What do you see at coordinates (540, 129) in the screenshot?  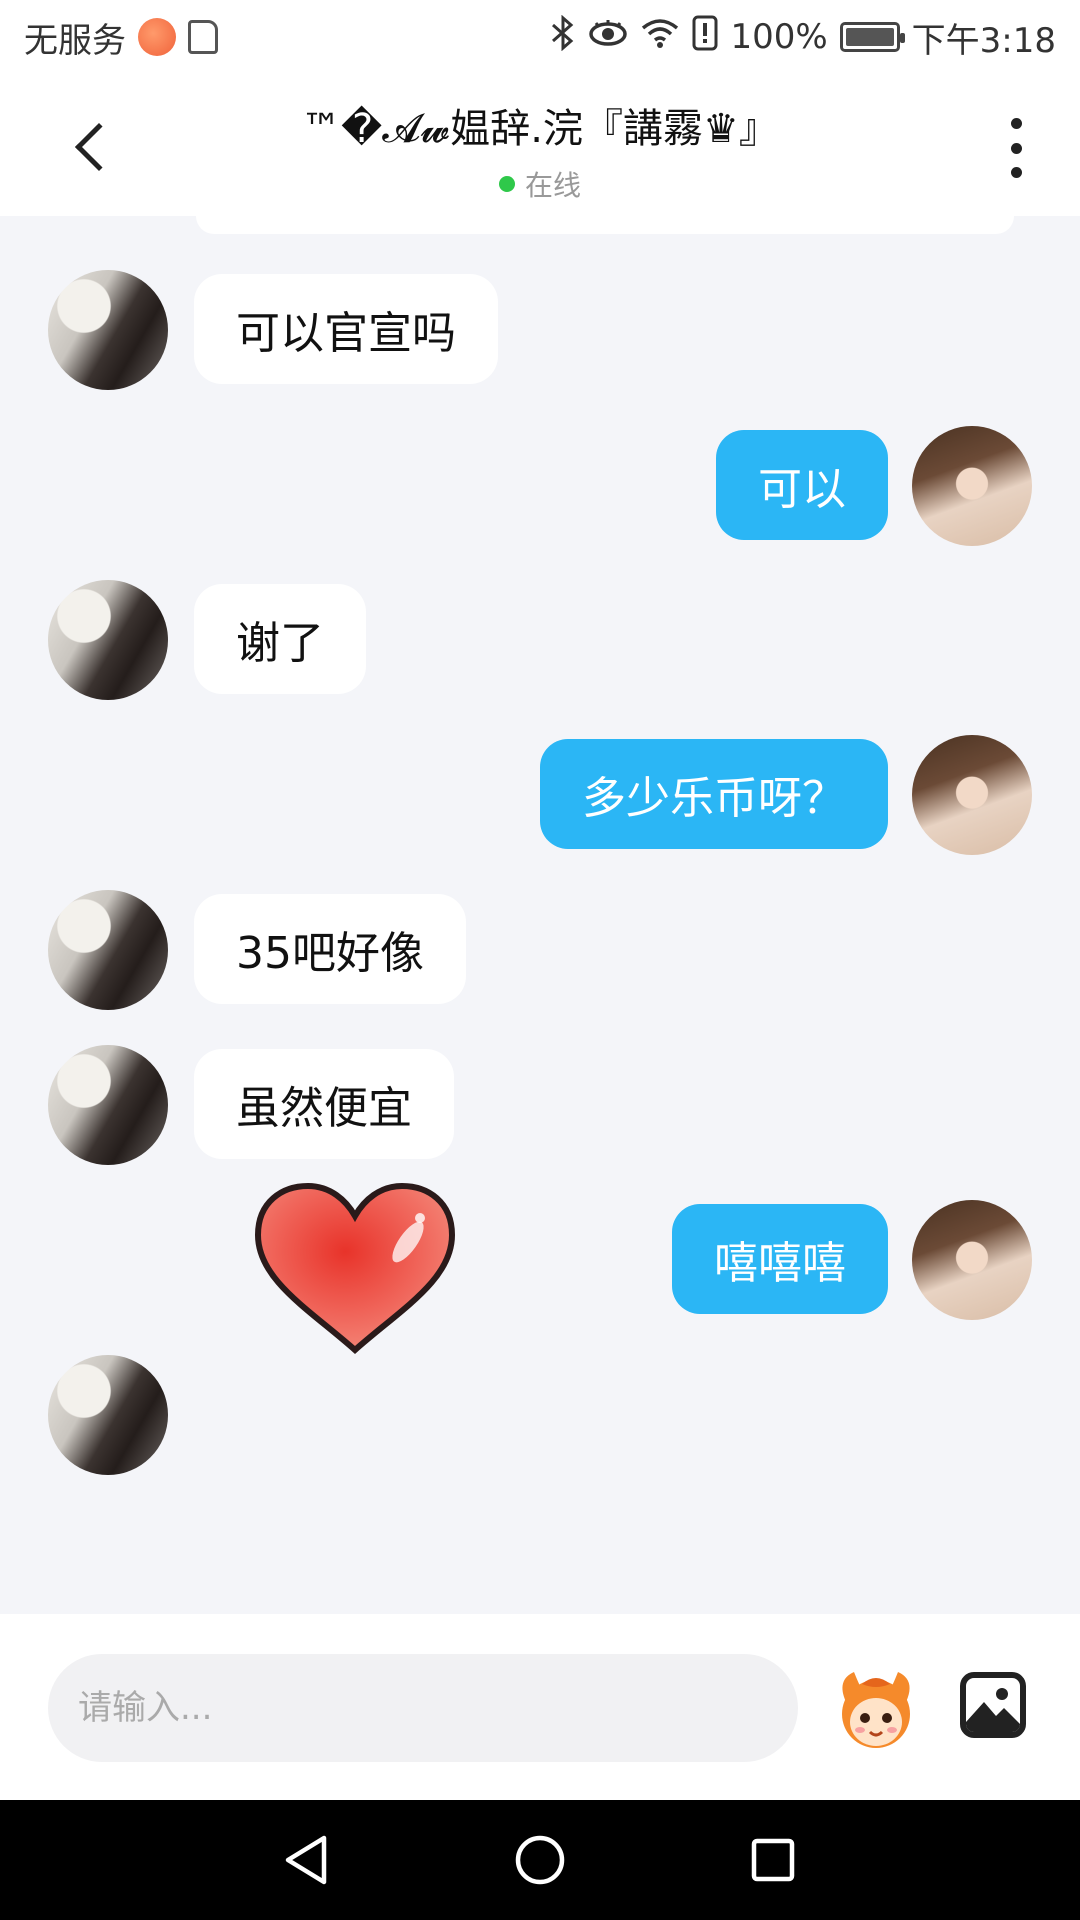 I see `chat-title: ™�𝓐𝔀媪辞.浣『講霧♛』` at bounding box center [540, 129].